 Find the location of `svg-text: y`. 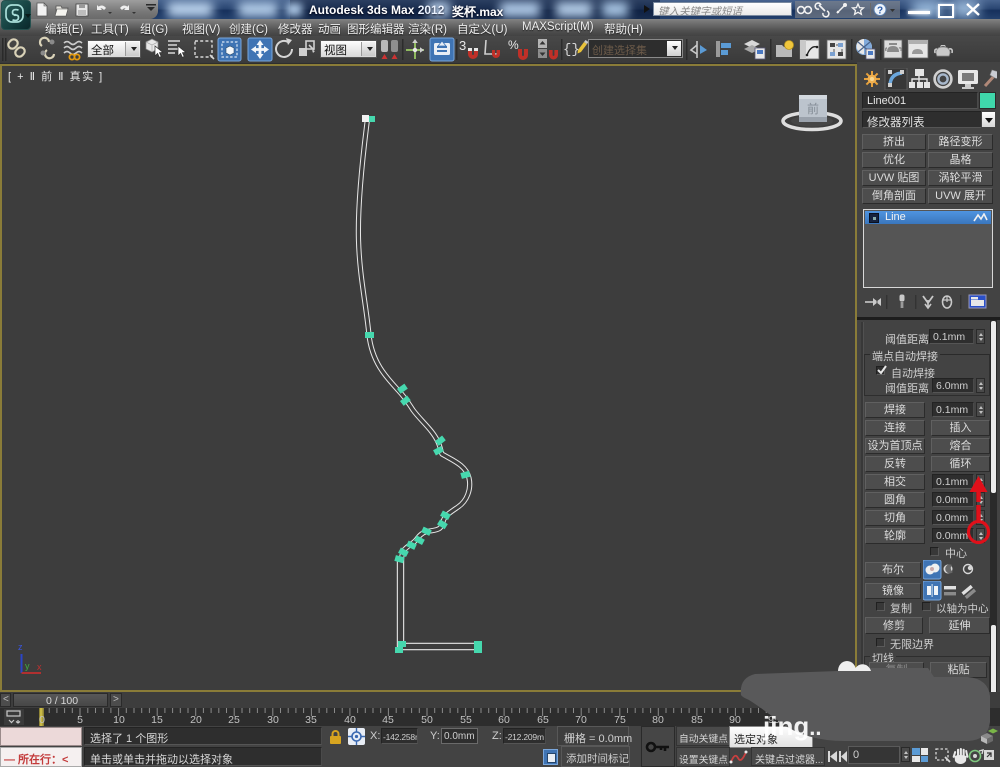

svg-text: y is located at coordinates (27, 666).